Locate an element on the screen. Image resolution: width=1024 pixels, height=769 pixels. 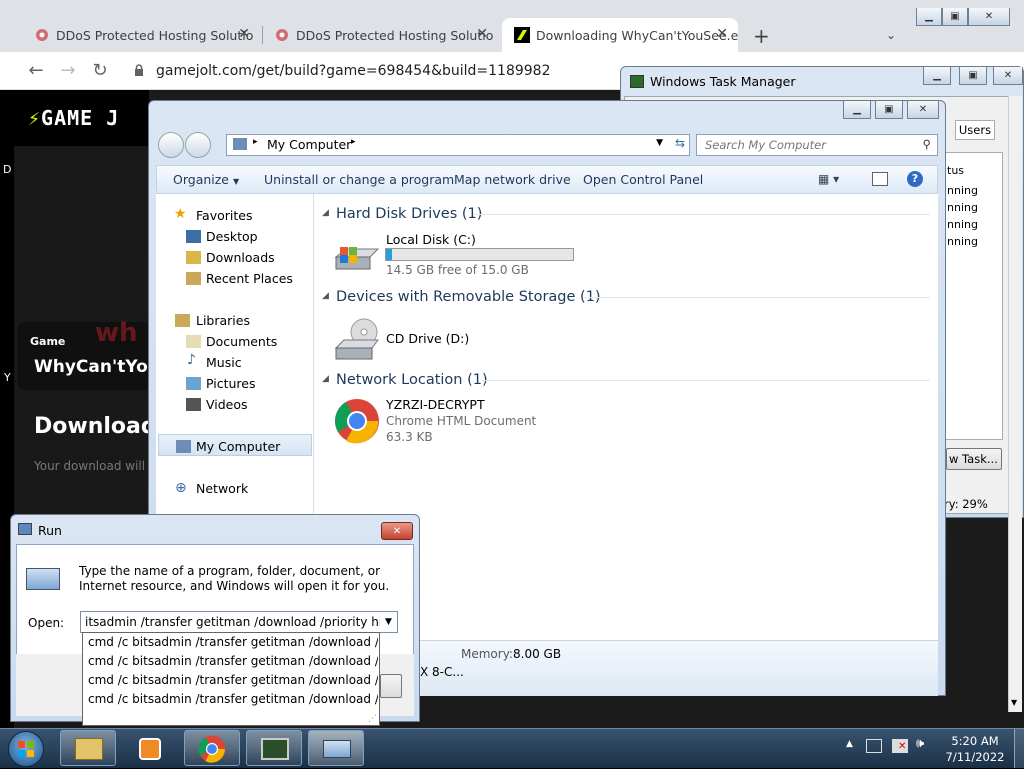
nav-videos: Videos is located at coordinates (227, 404).